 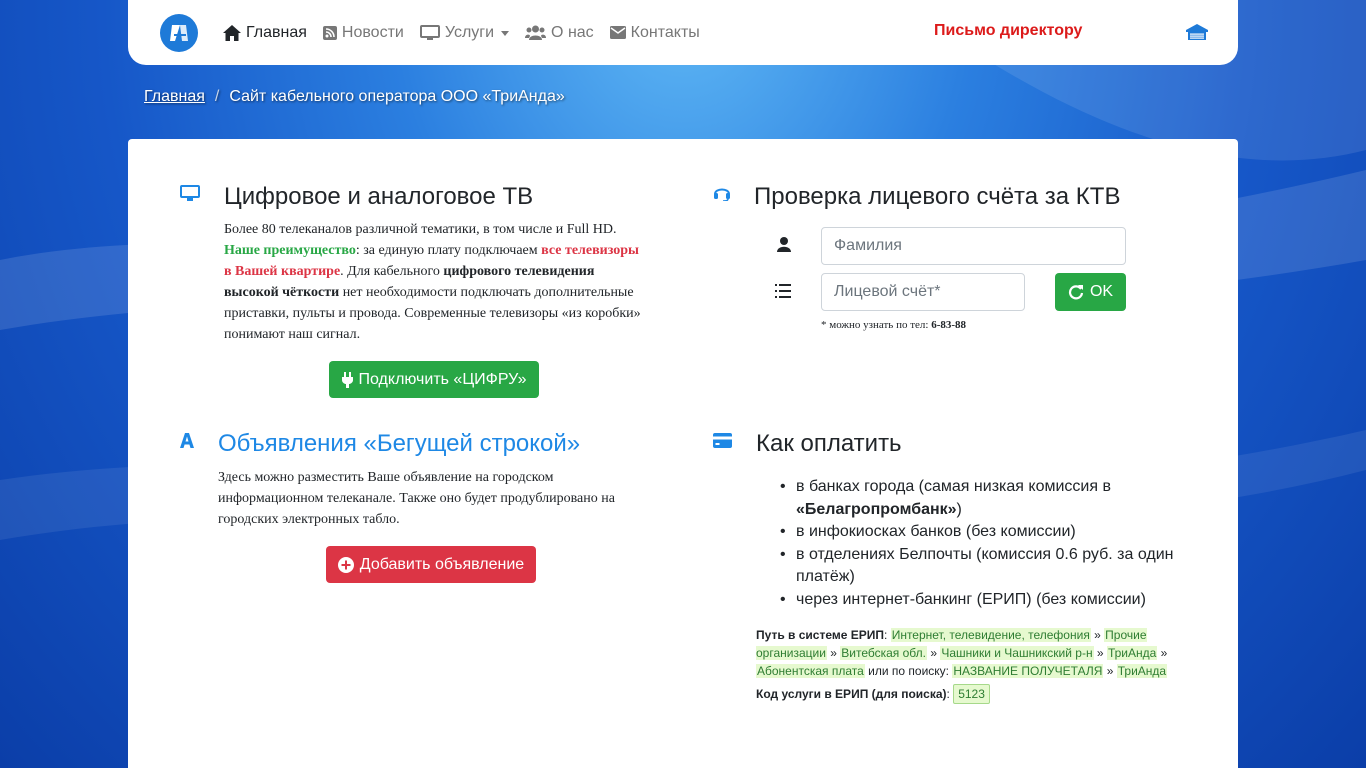 I want to click on connect-digital-label: Подключить «ЦИФРУ», so click(x=442, y=379).